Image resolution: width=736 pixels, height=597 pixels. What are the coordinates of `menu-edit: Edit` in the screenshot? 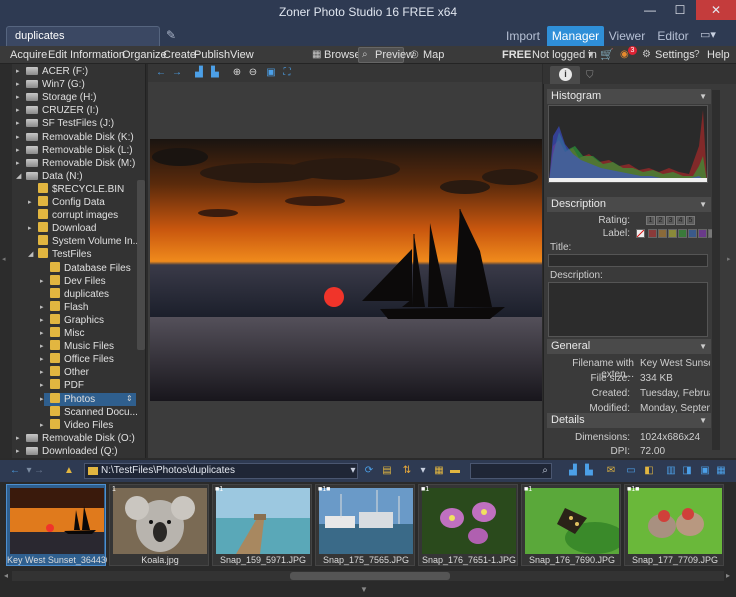 It's located at (57, 55).